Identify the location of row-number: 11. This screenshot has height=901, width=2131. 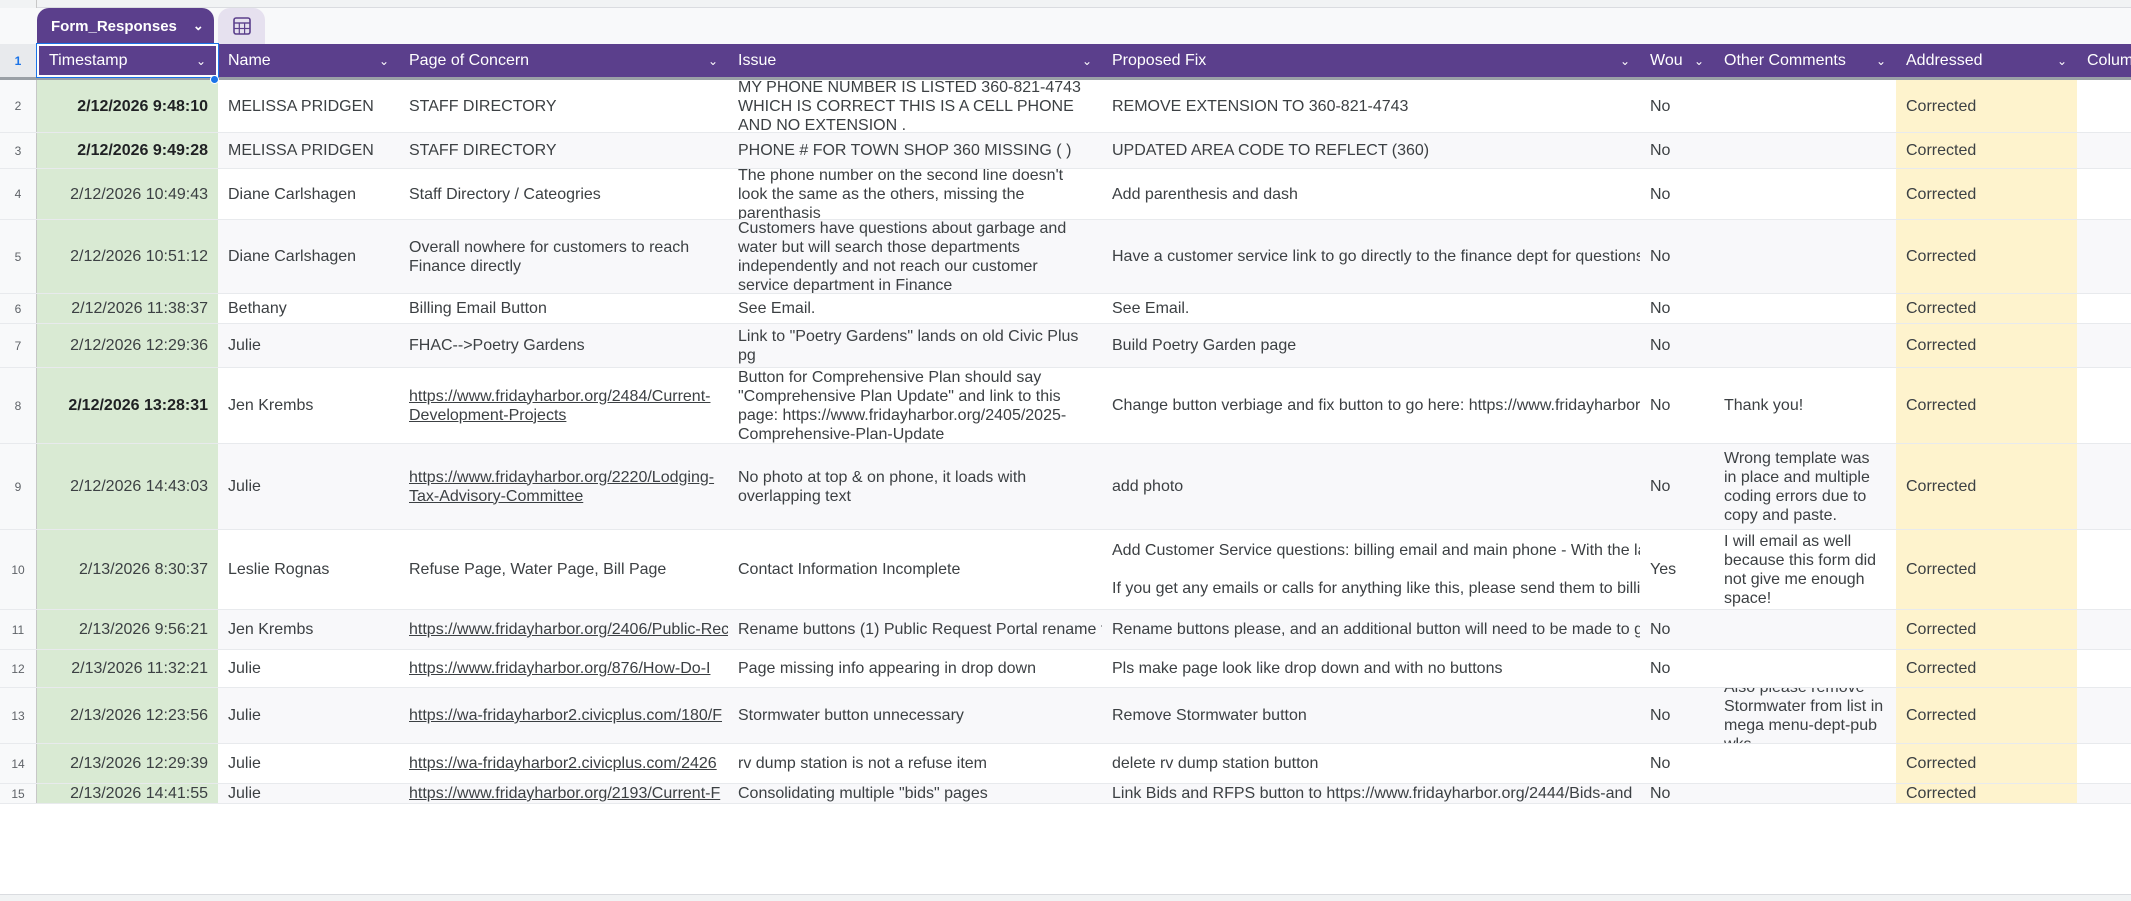
(18, 629).